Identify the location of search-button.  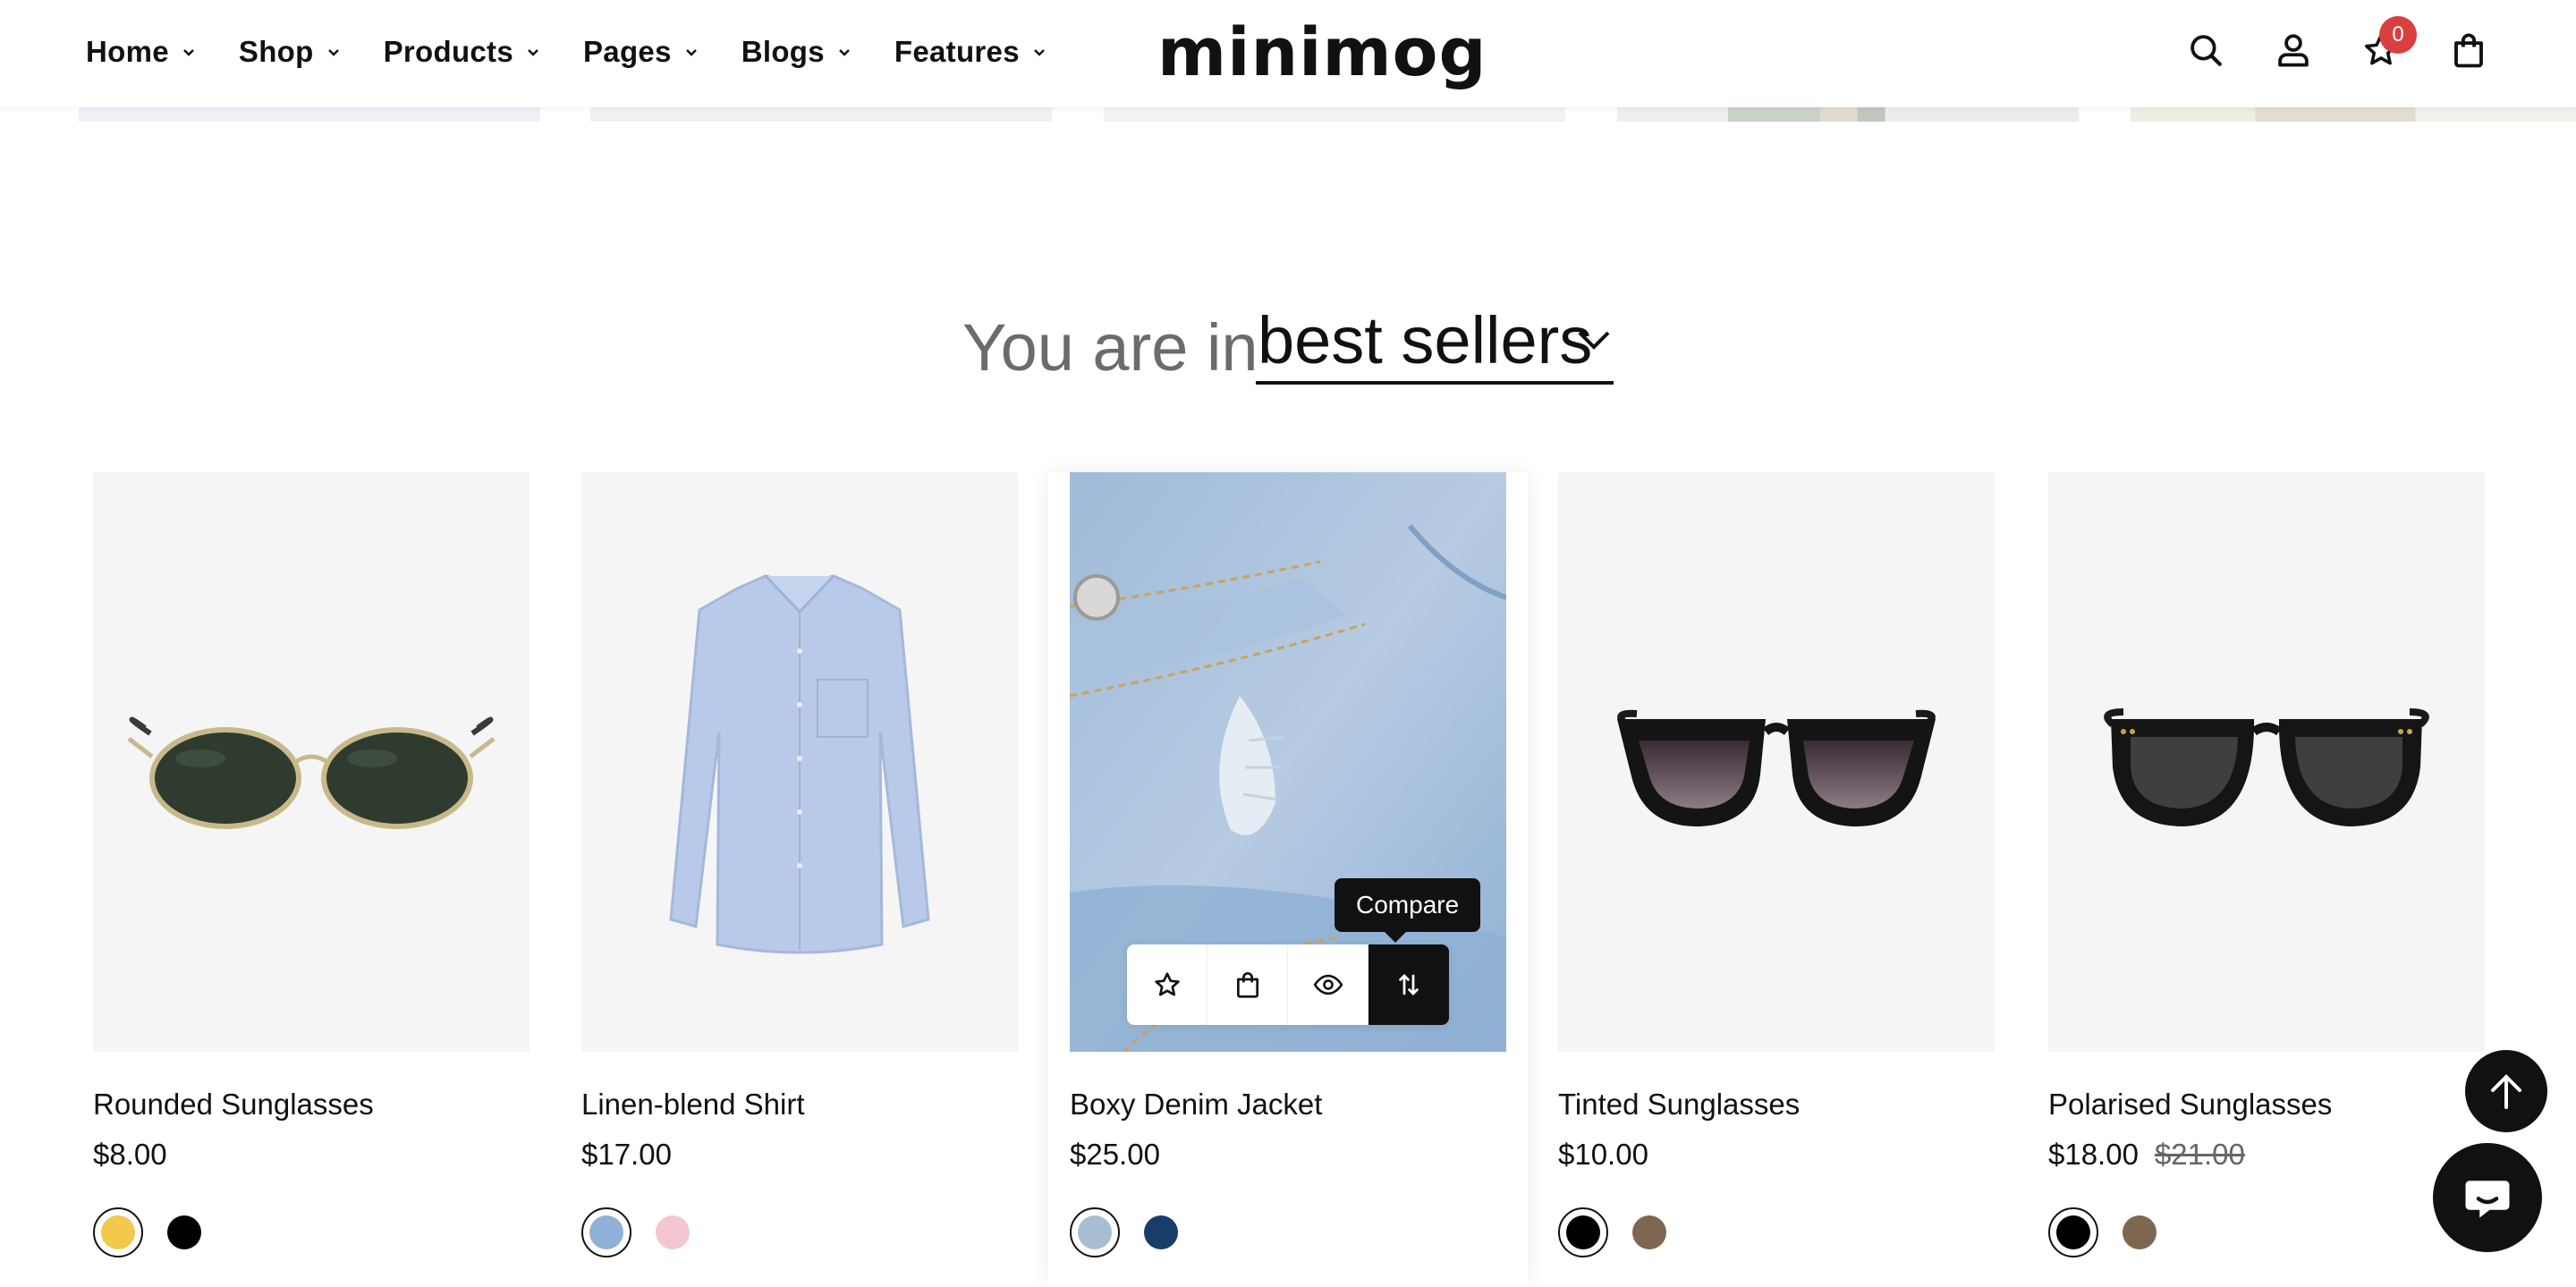
(2205, 50).